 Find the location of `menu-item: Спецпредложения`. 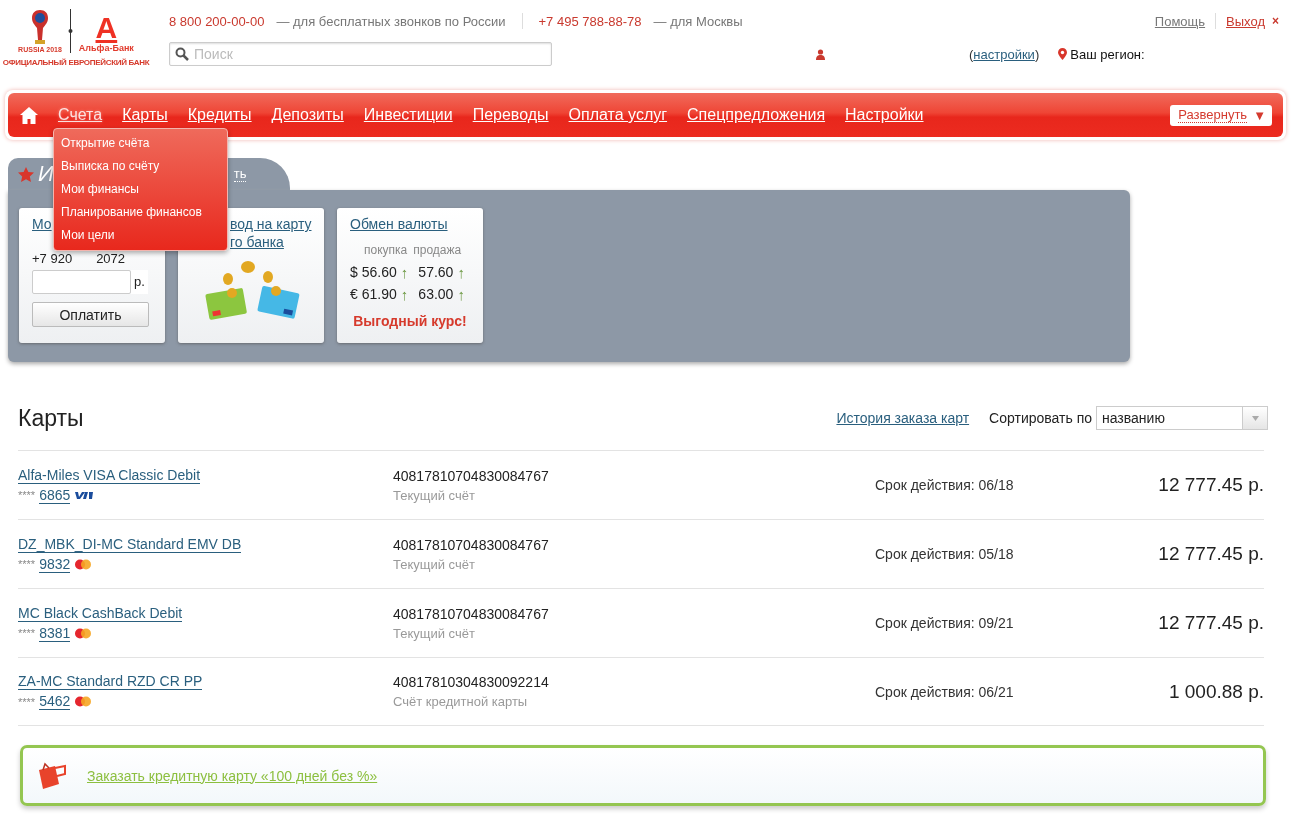

menu-item: Спецпредложения is located at coordinates (756, 115).